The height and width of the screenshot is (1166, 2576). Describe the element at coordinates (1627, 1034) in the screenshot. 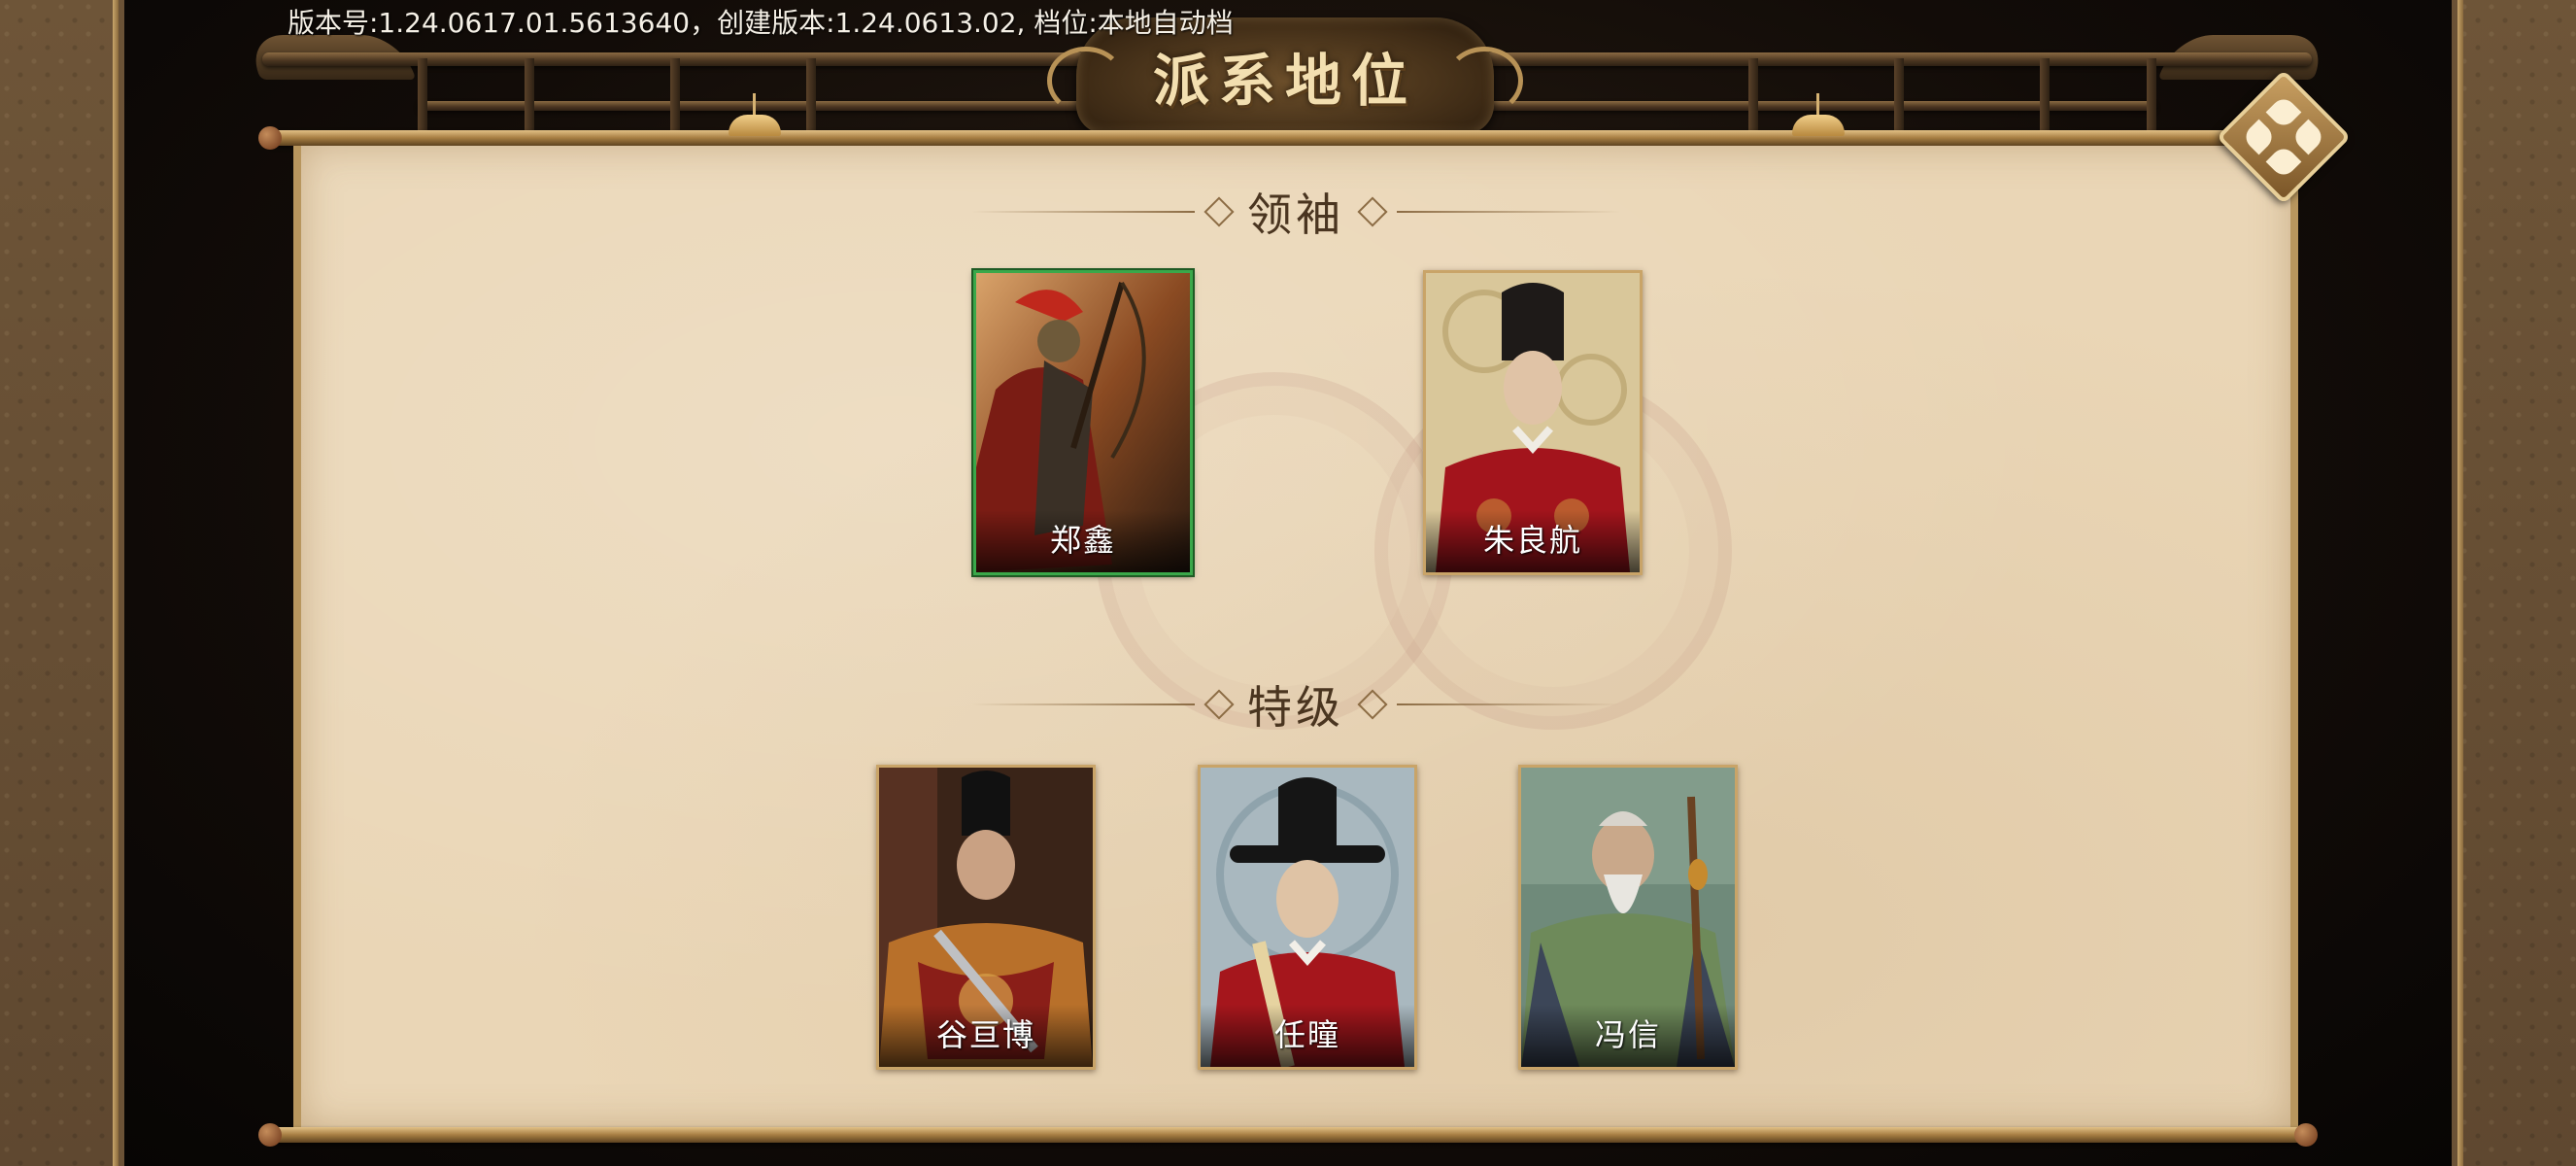

I see `member-name: 冯信` at that location.